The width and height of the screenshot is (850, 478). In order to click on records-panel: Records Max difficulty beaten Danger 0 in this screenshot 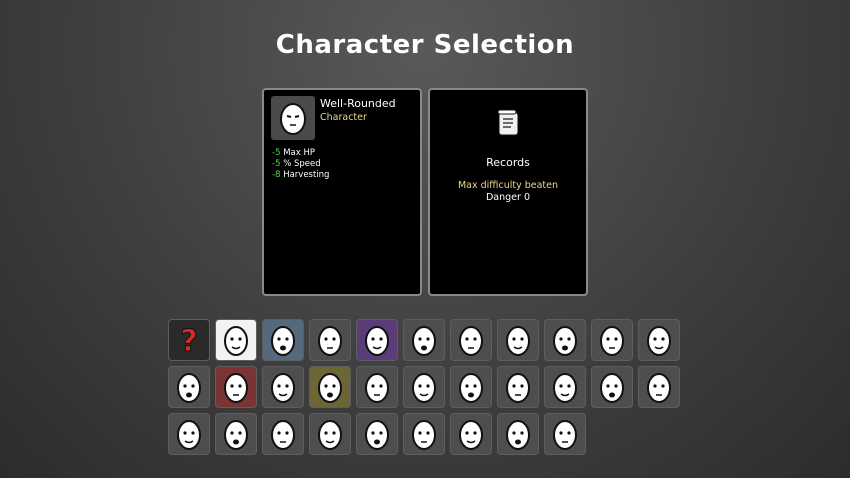, I will do `click(508, 192)`.